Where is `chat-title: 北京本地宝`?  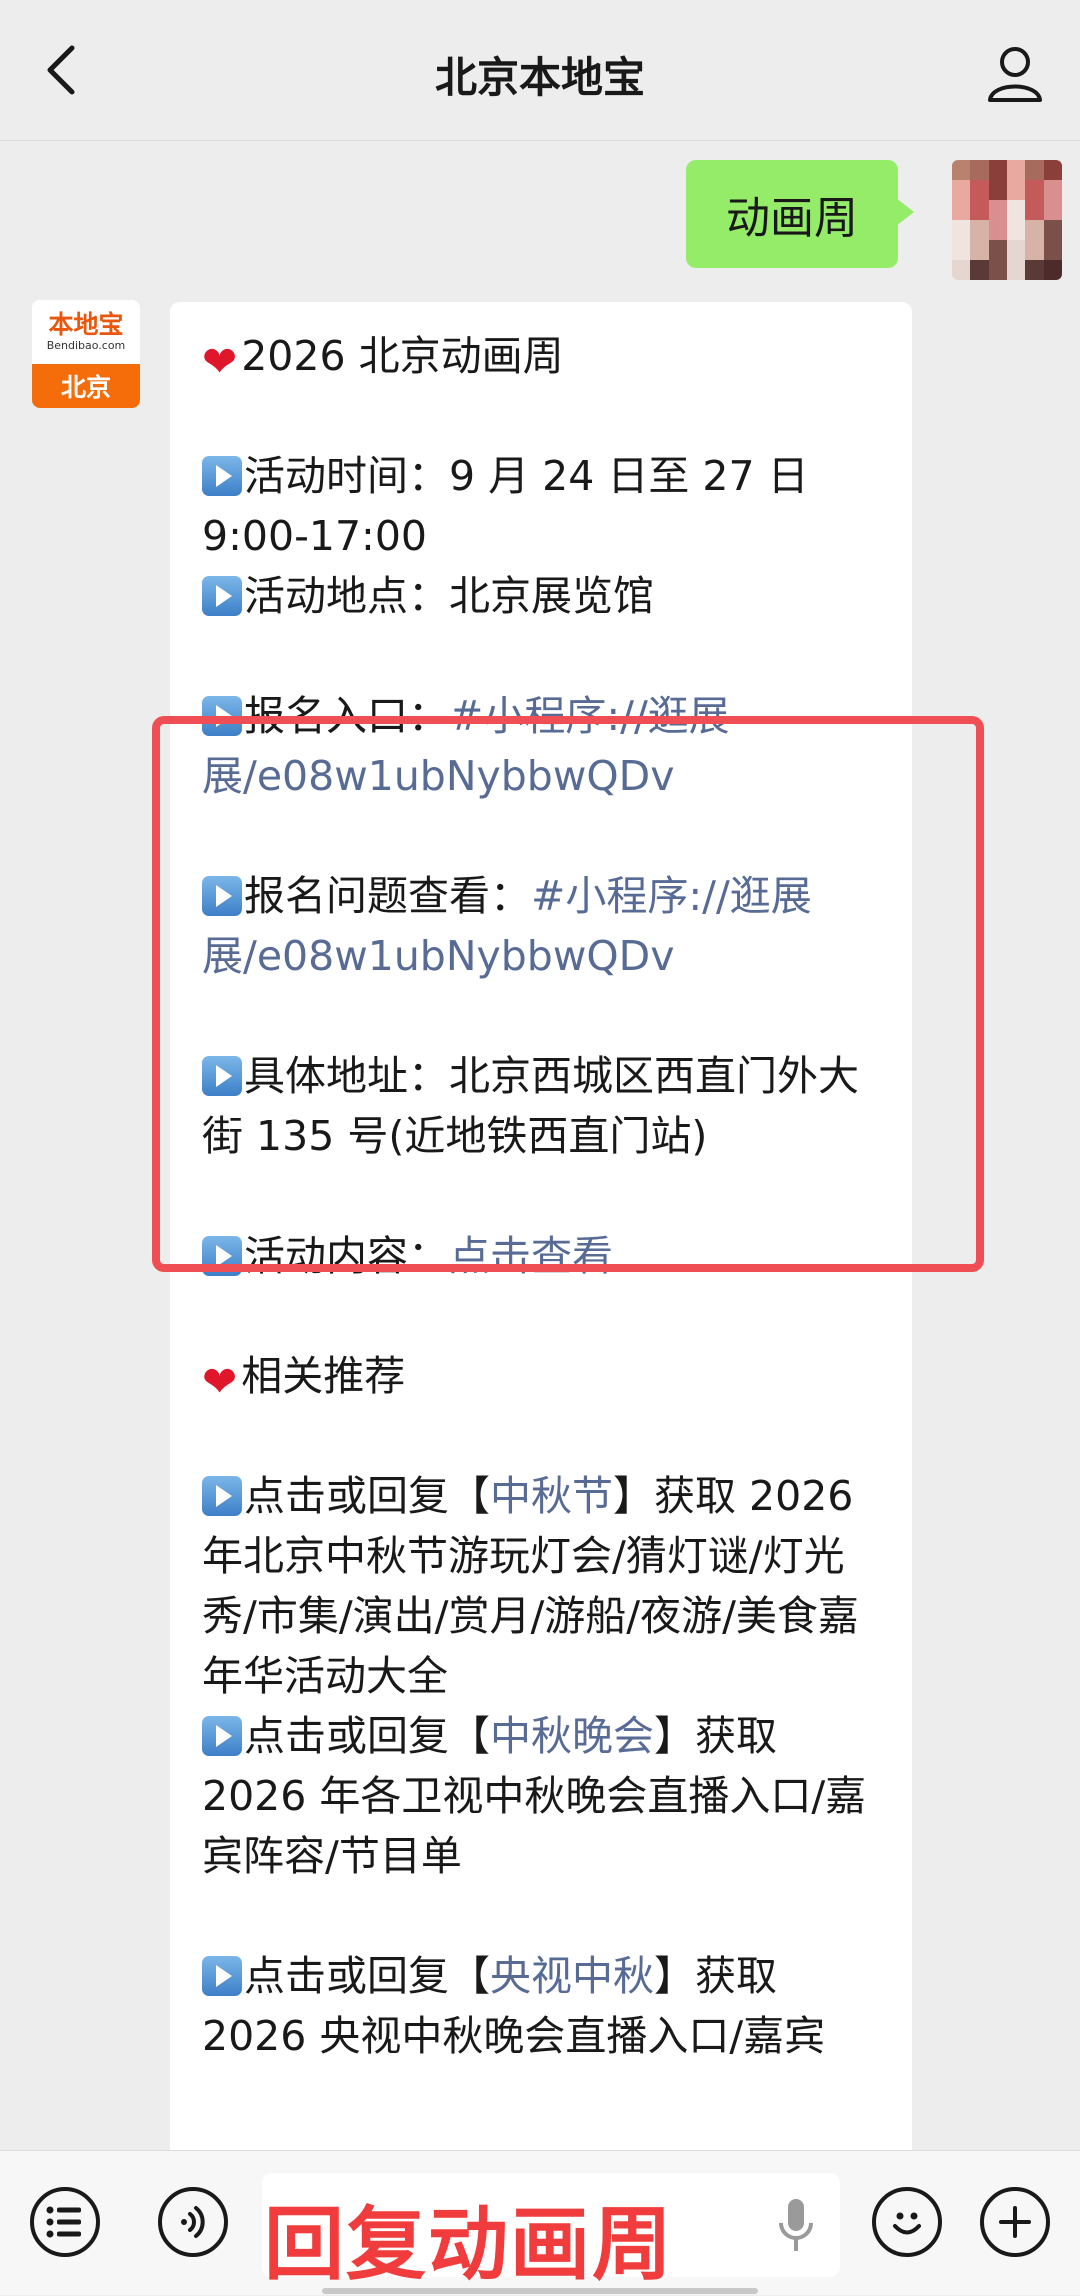 chat-title: 北京本地宝 is located at coordinates (539, 77).